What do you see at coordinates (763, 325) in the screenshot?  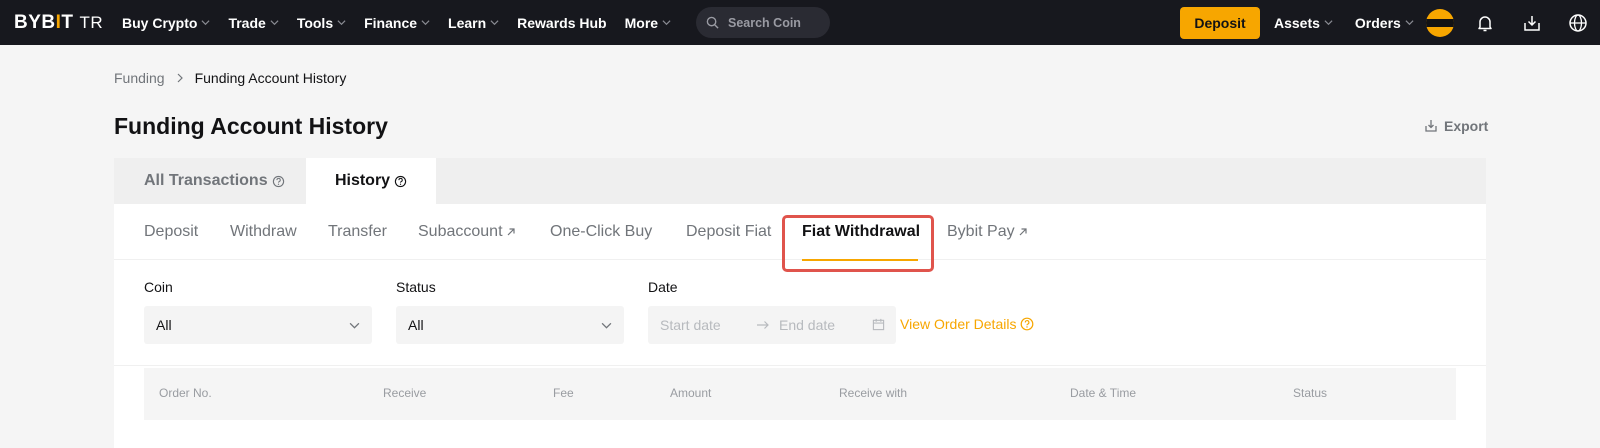 I see `arrow-right-icon` at bounding box center [763, 325].